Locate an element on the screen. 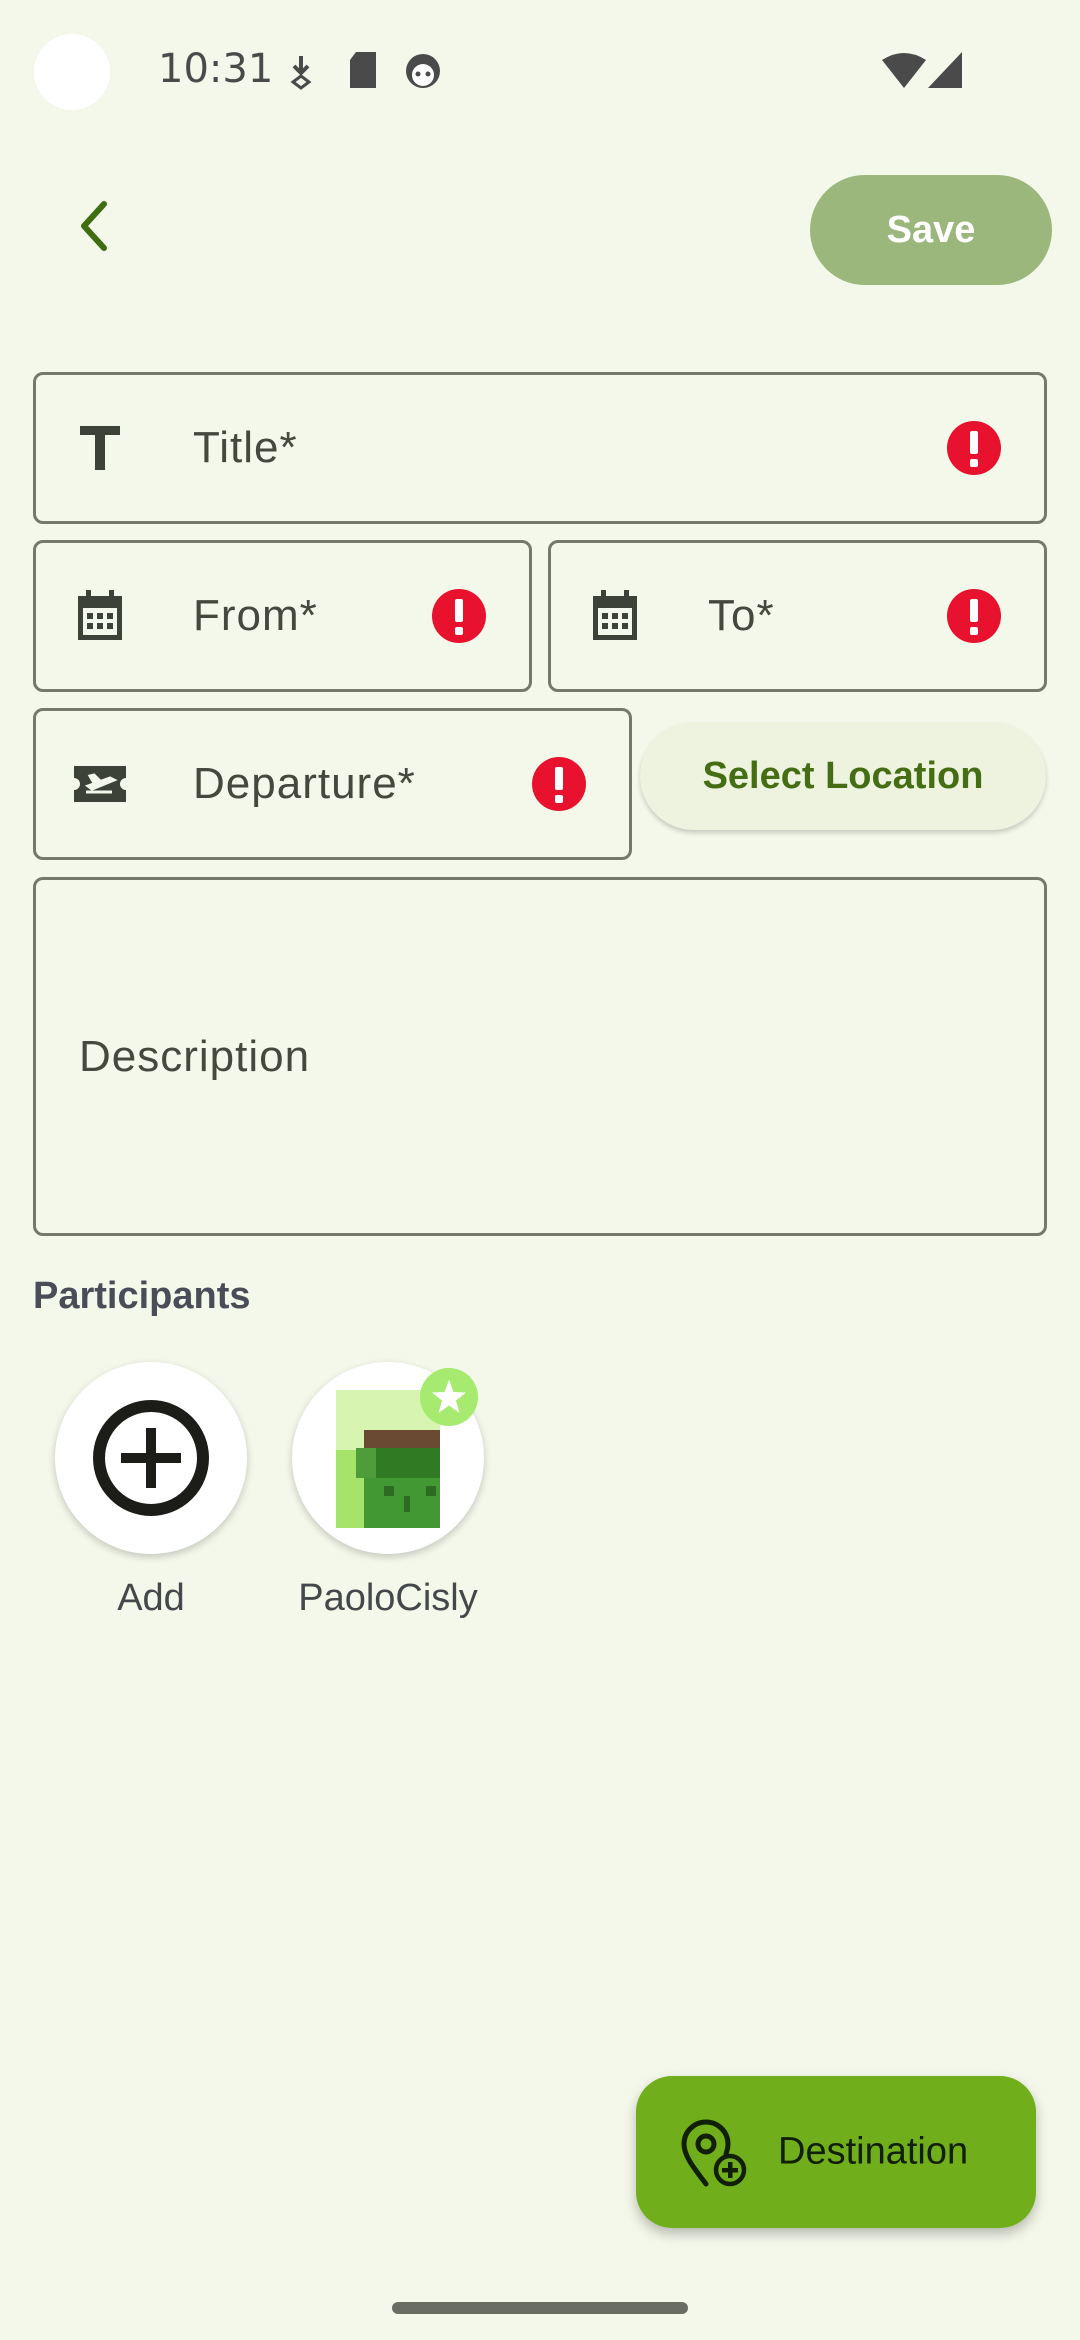  select-location-button: Select Location is located at coordinates (843, 776).